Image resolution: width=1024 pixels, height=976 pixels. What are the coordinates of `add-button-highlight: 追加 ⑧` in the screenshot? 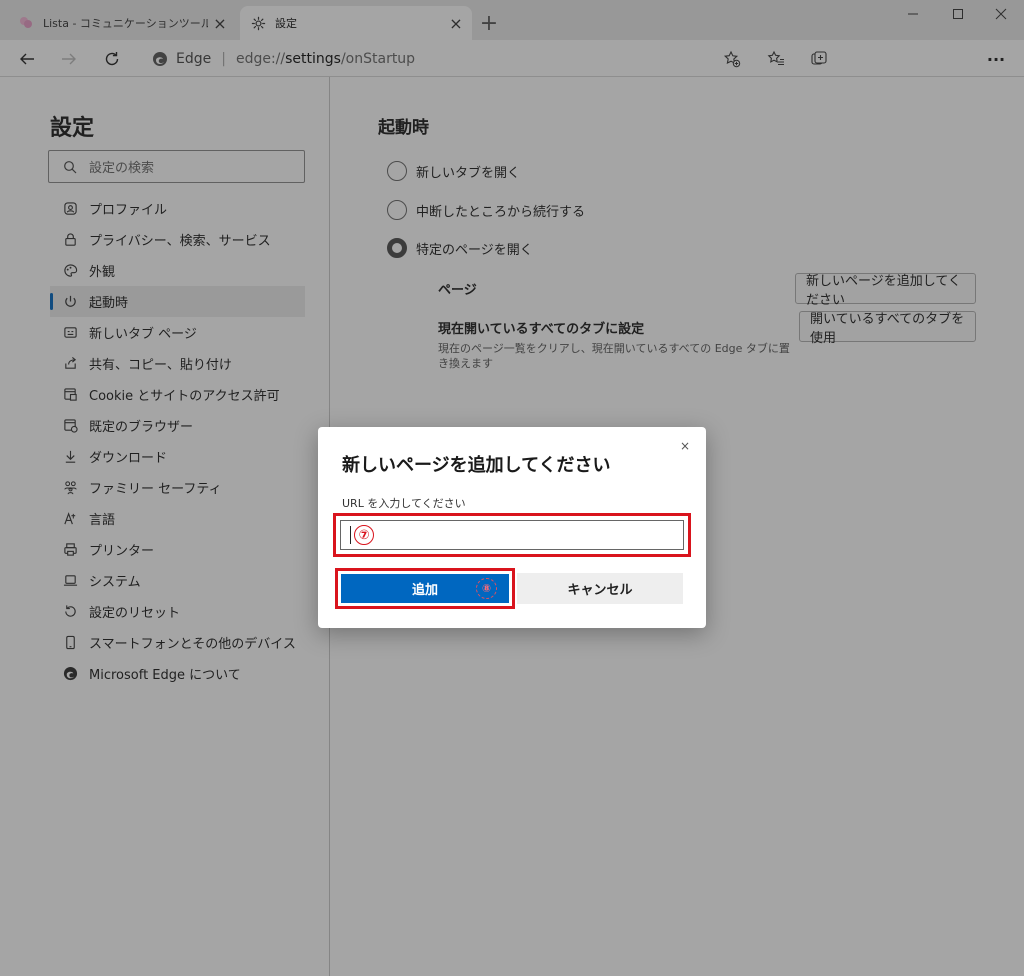 It's located at (425, 588).